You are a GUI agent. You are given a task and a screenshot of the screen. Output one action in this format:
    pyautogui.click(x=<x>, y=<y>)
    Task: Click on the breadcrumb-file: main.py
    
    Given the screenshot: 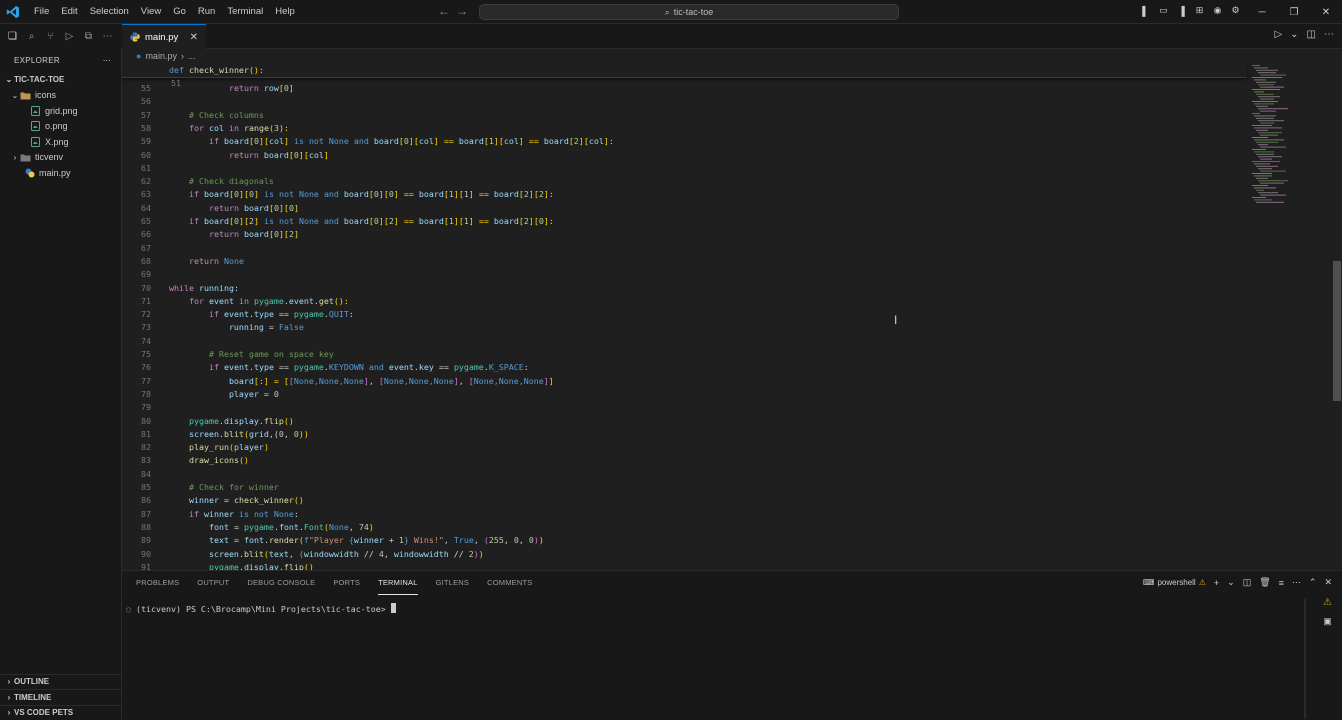 What is the action you would take?
    pyautogui.click(x=161, y=56)
    